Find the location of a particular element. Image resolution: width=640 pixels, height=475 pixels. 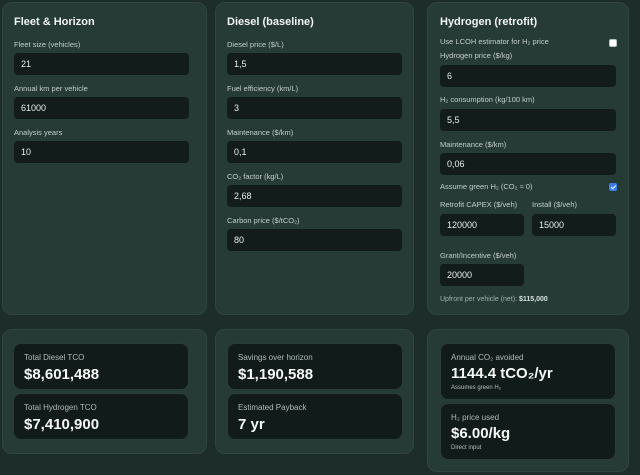

grant-incentive-input is located at coordinates (482, 275).